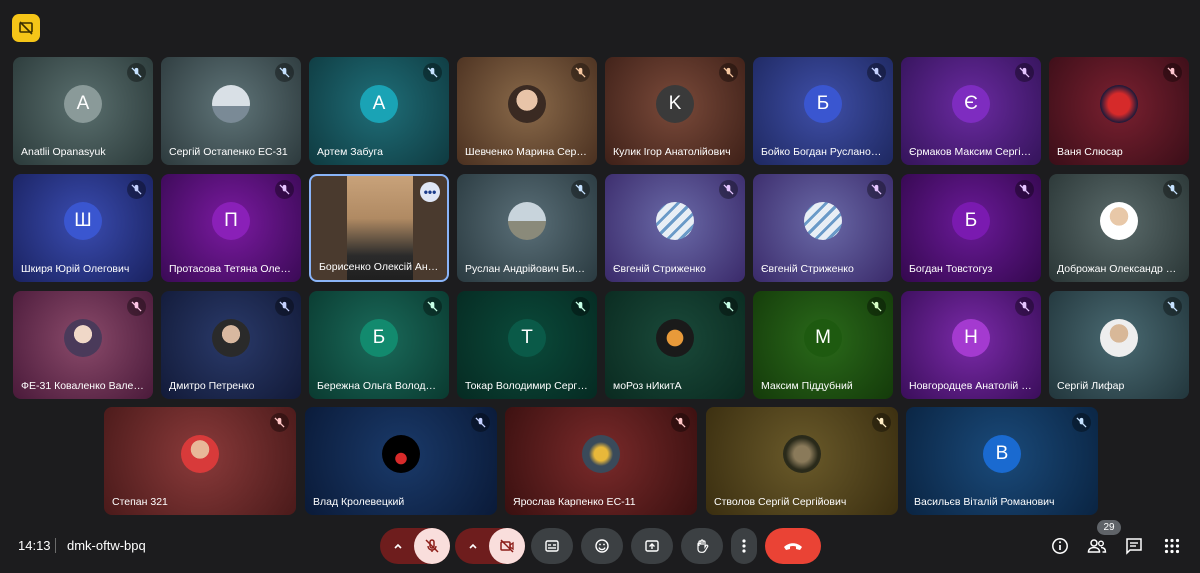 This screenshot has width=1200, height=573. I want to click on raise-hand-button, so click(702, 546).